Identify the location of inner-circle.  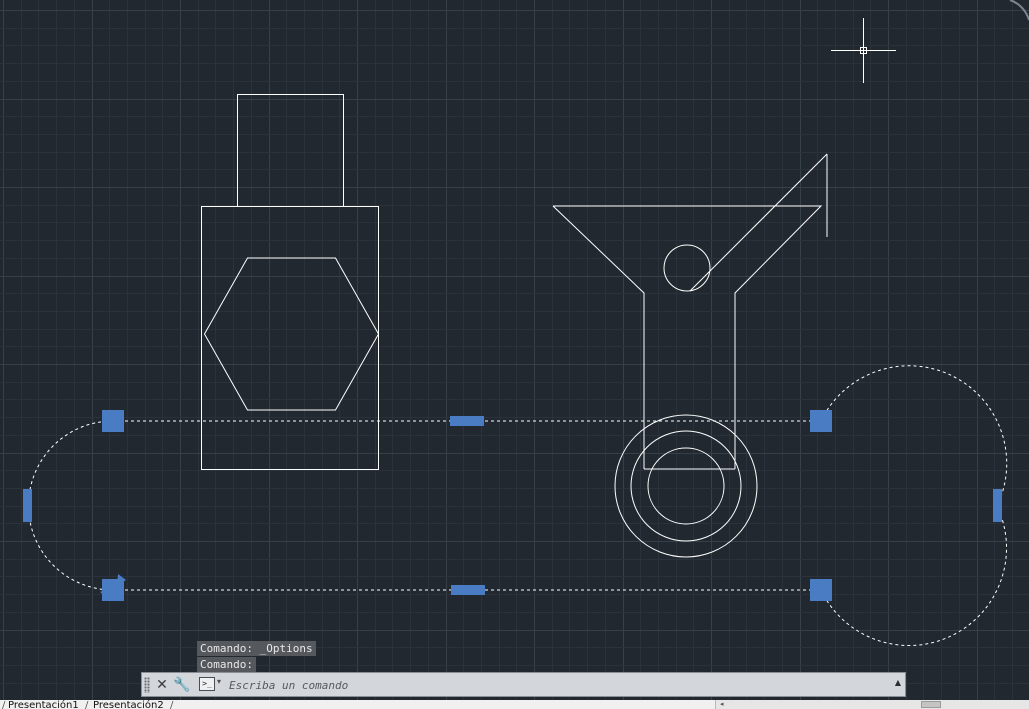
(686, 486).